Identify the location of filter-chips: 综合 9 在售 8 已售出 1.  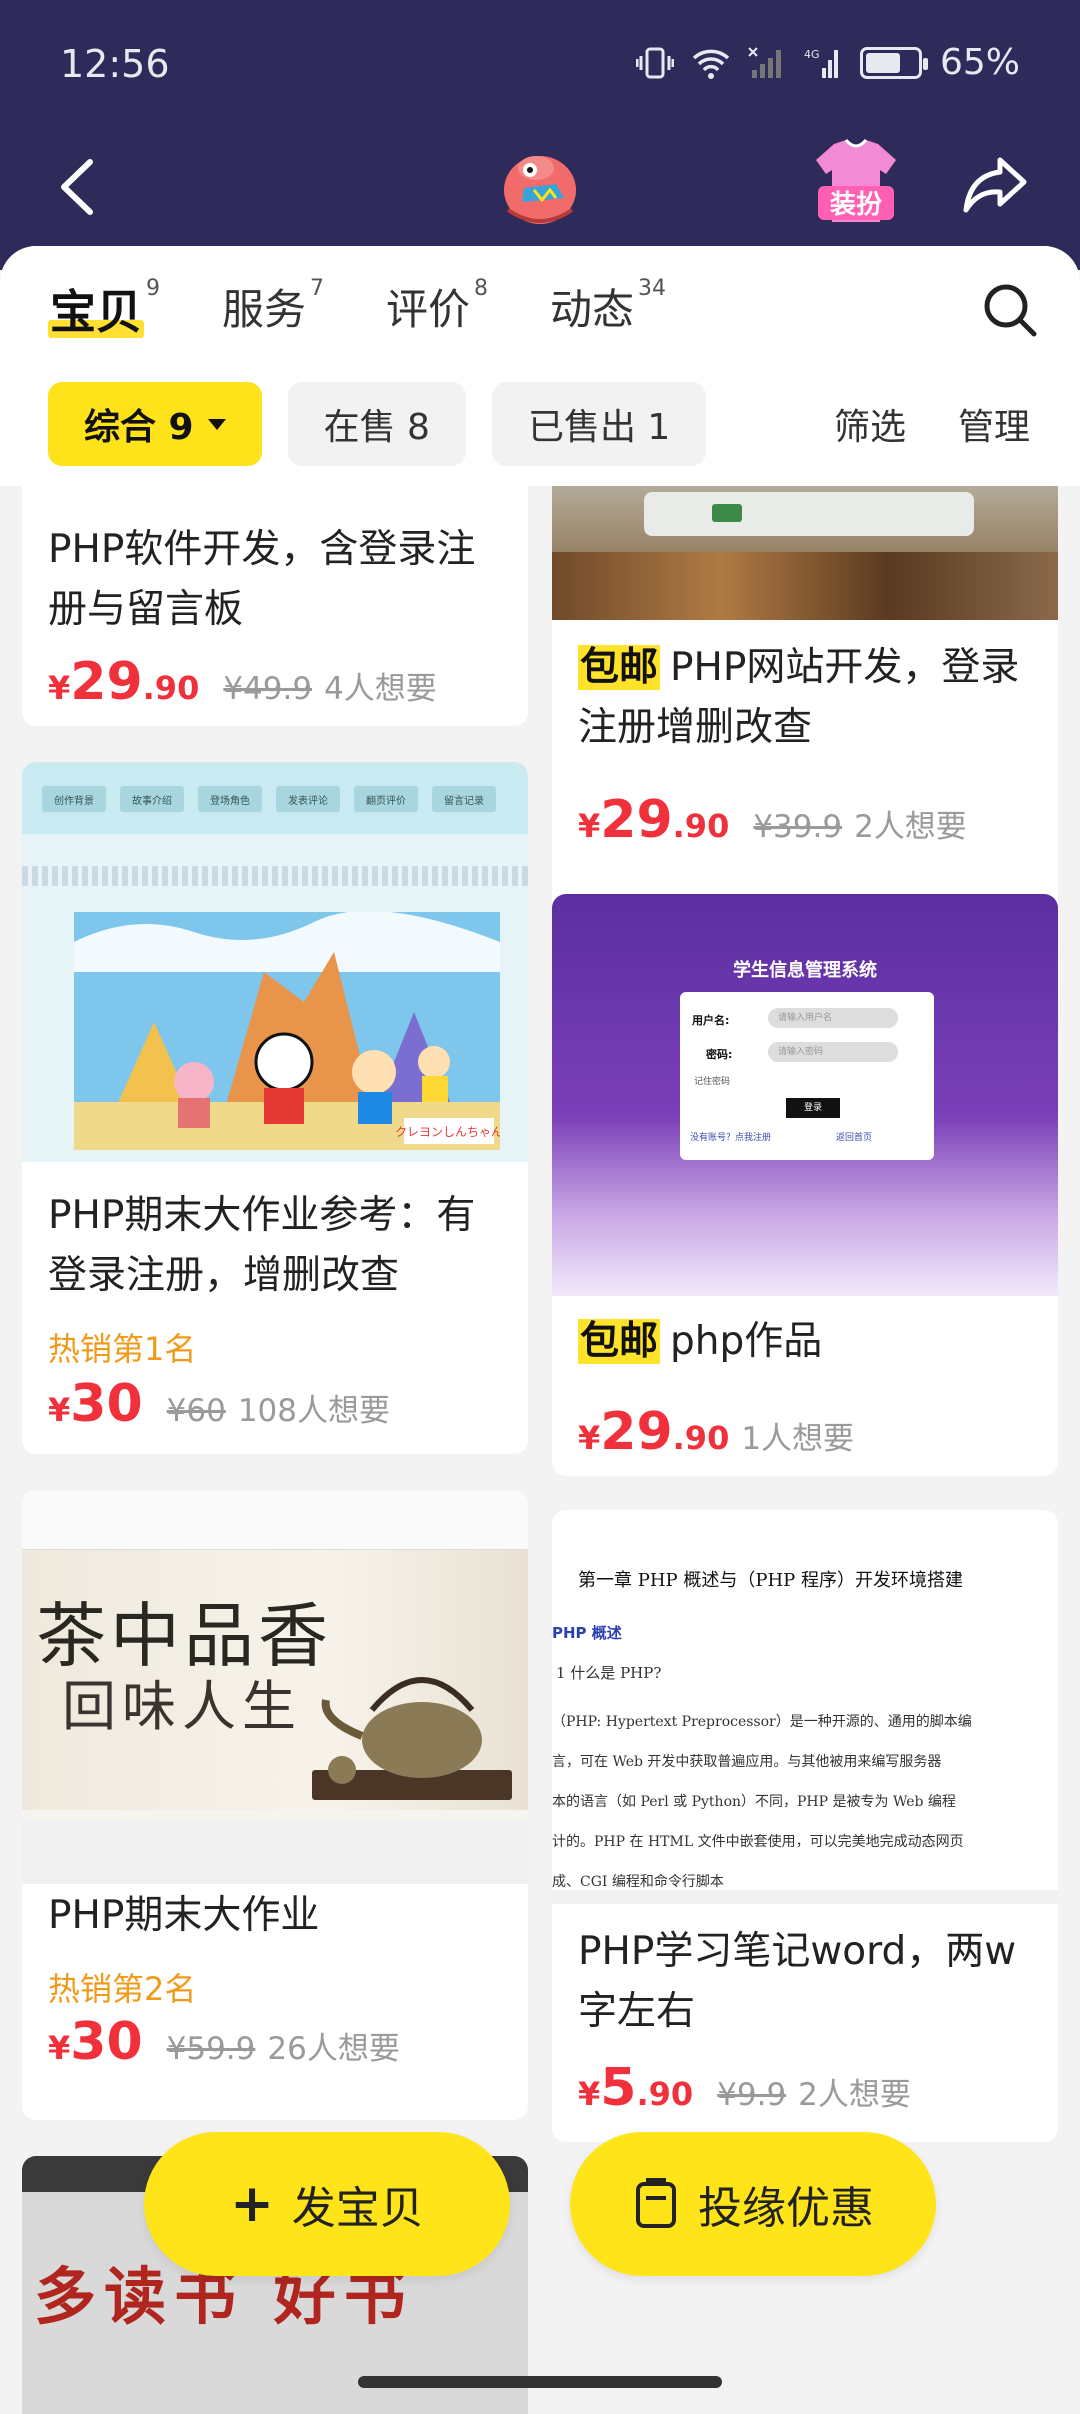
(377, 424).